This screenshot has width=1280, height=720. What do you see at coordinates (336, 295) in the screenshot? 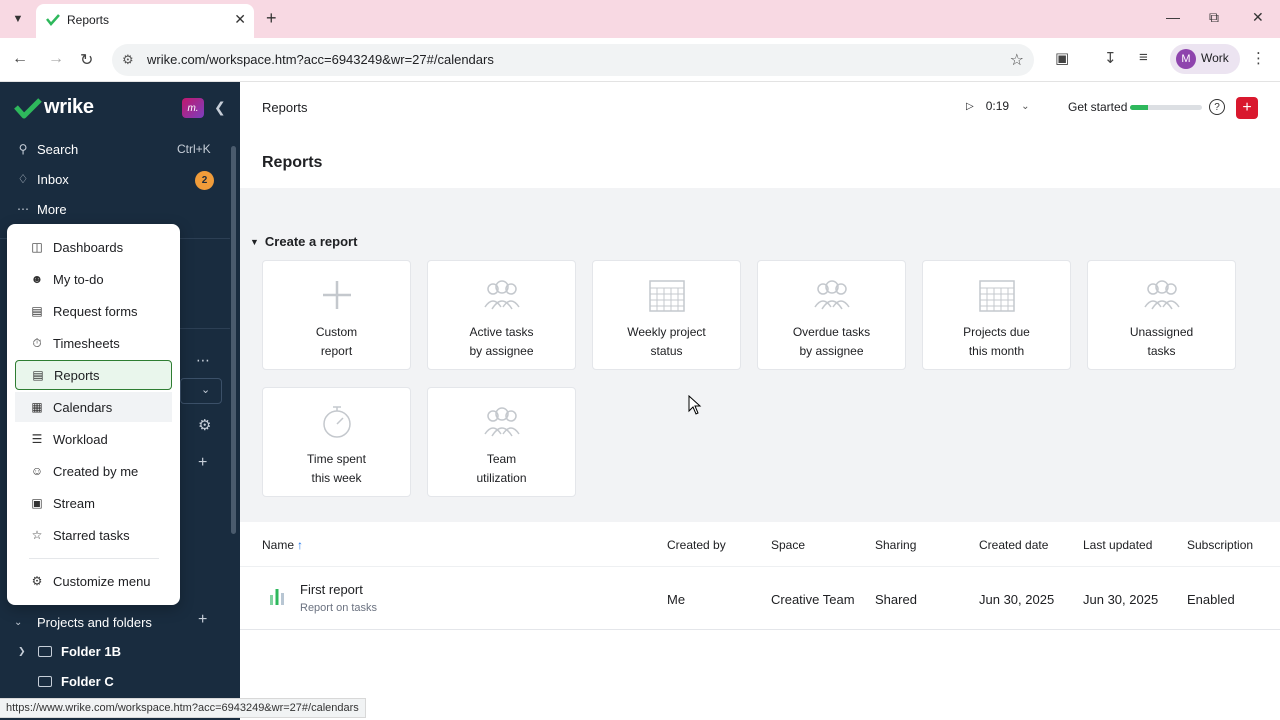
I see `plus-icon` at bounding box center [336, 295].